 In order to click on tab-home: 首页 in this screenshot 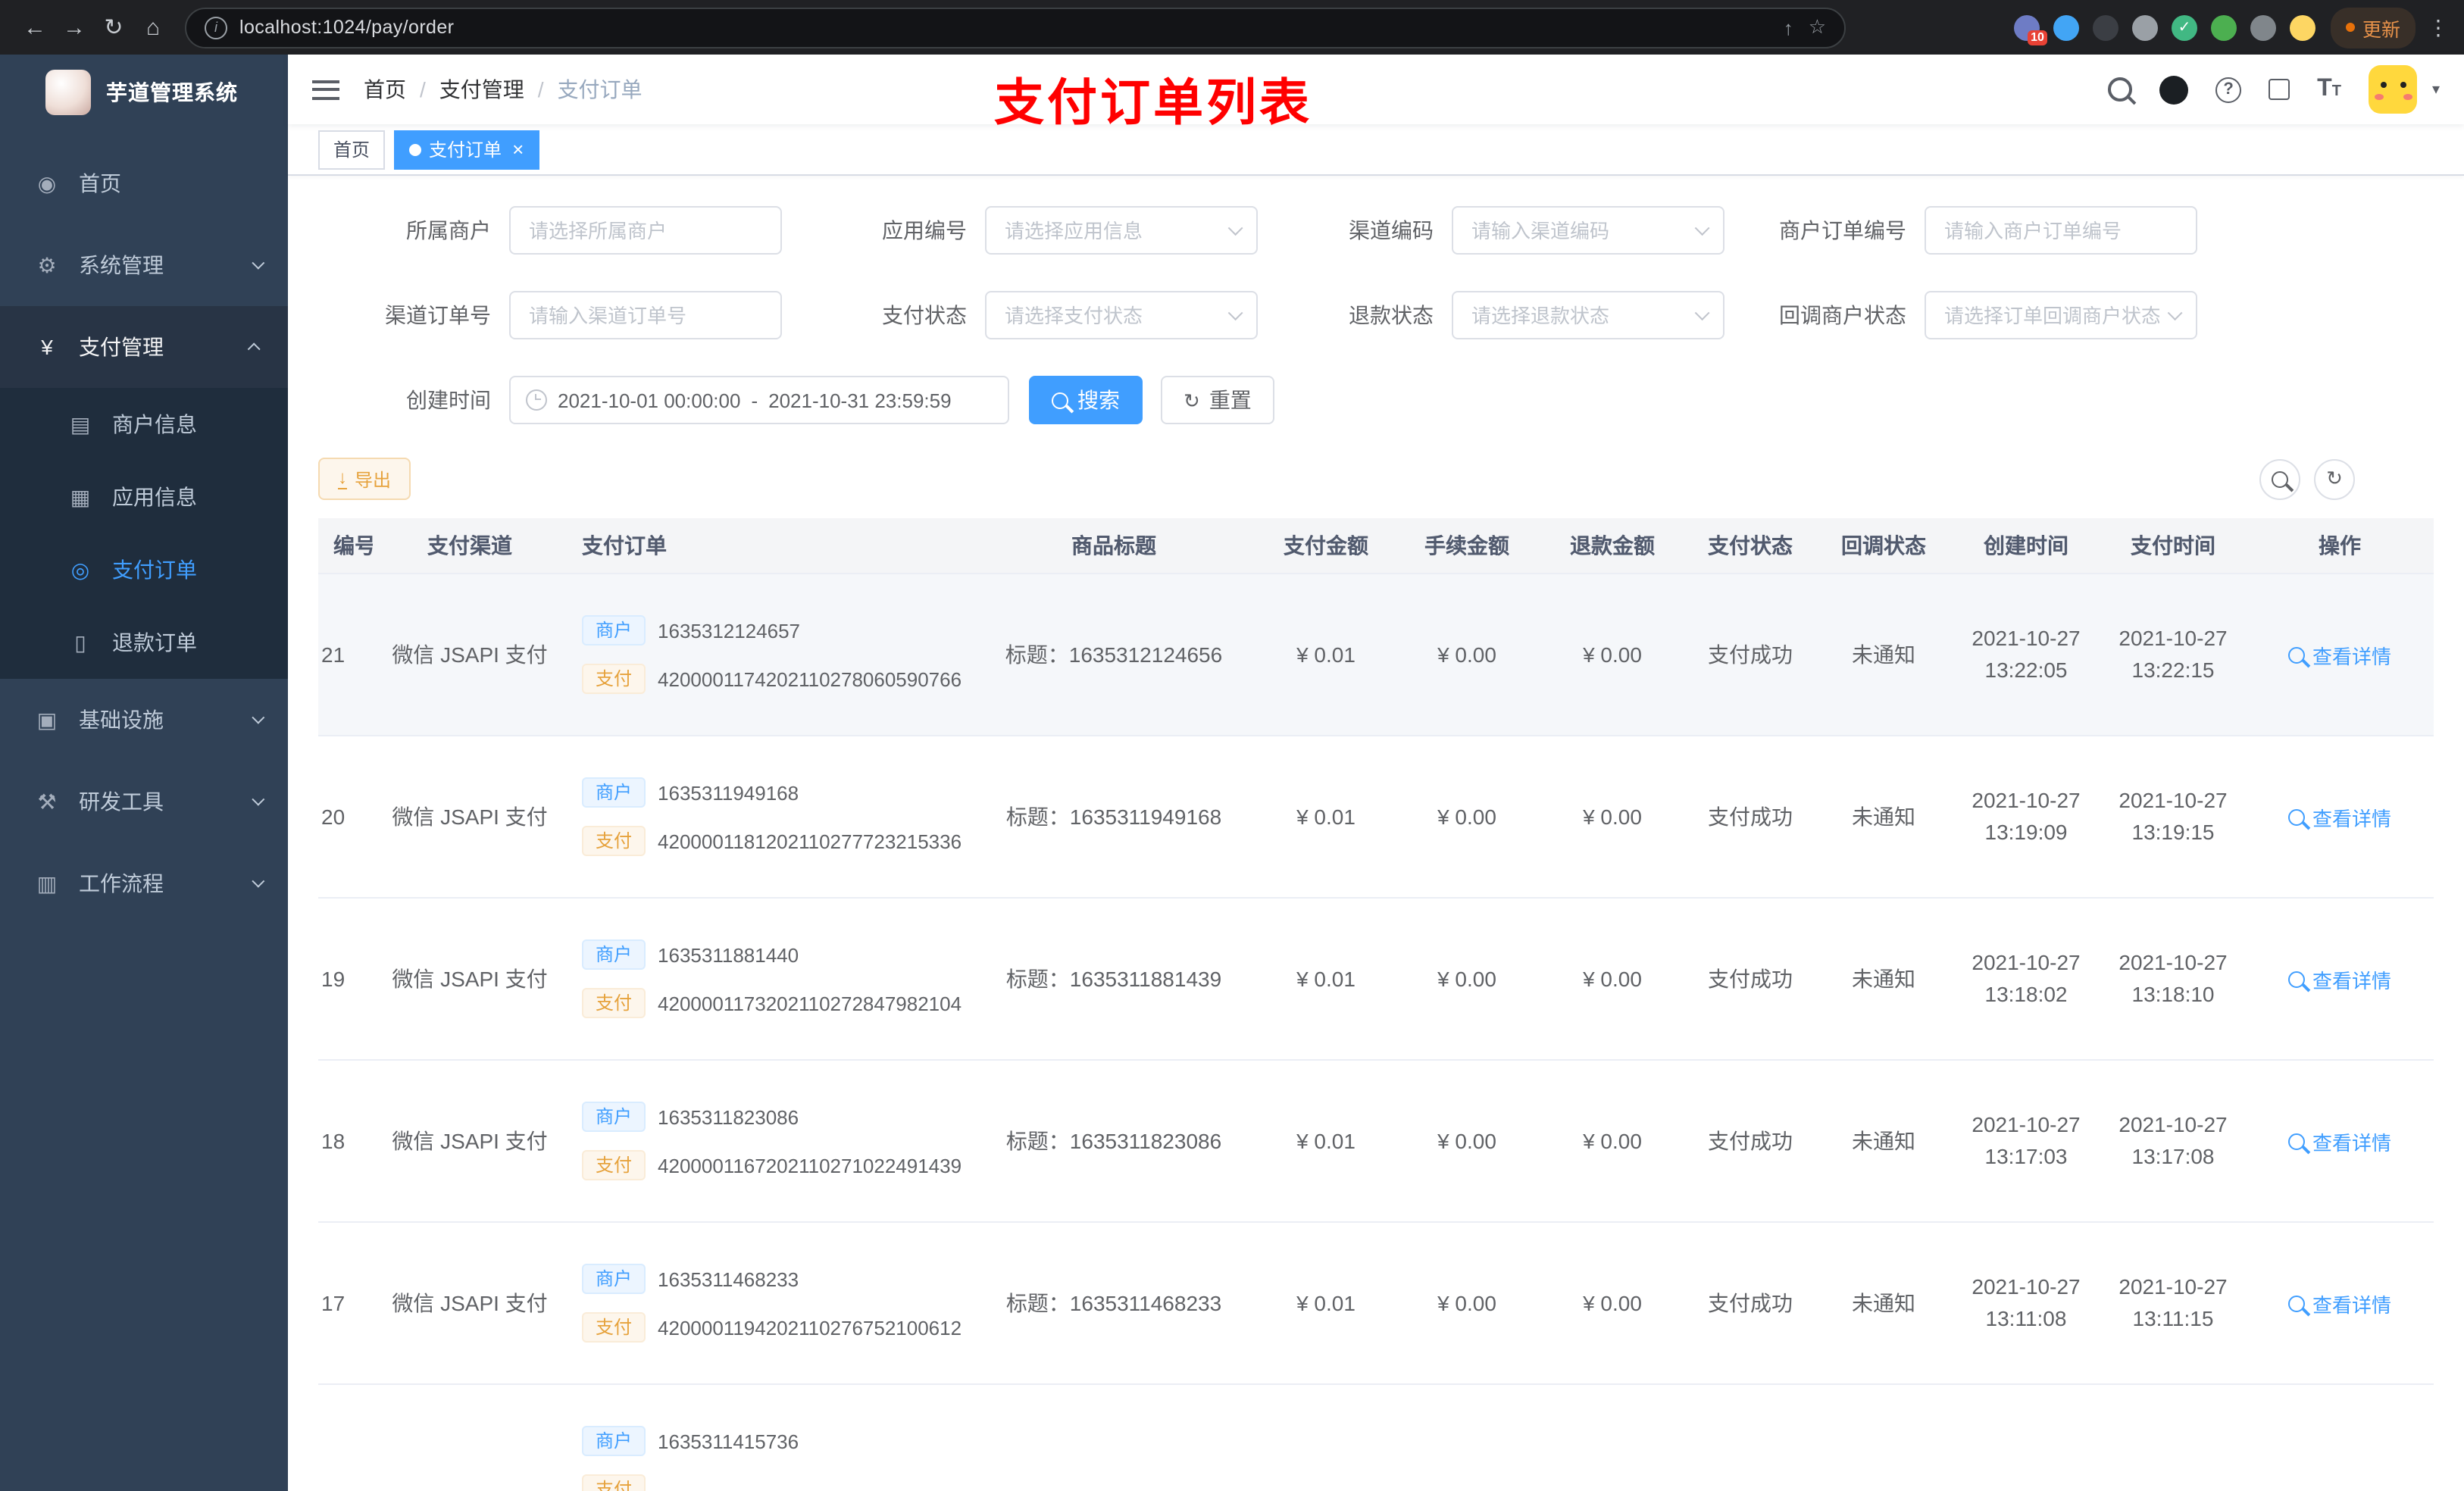, I will do `click(352, 149)`.